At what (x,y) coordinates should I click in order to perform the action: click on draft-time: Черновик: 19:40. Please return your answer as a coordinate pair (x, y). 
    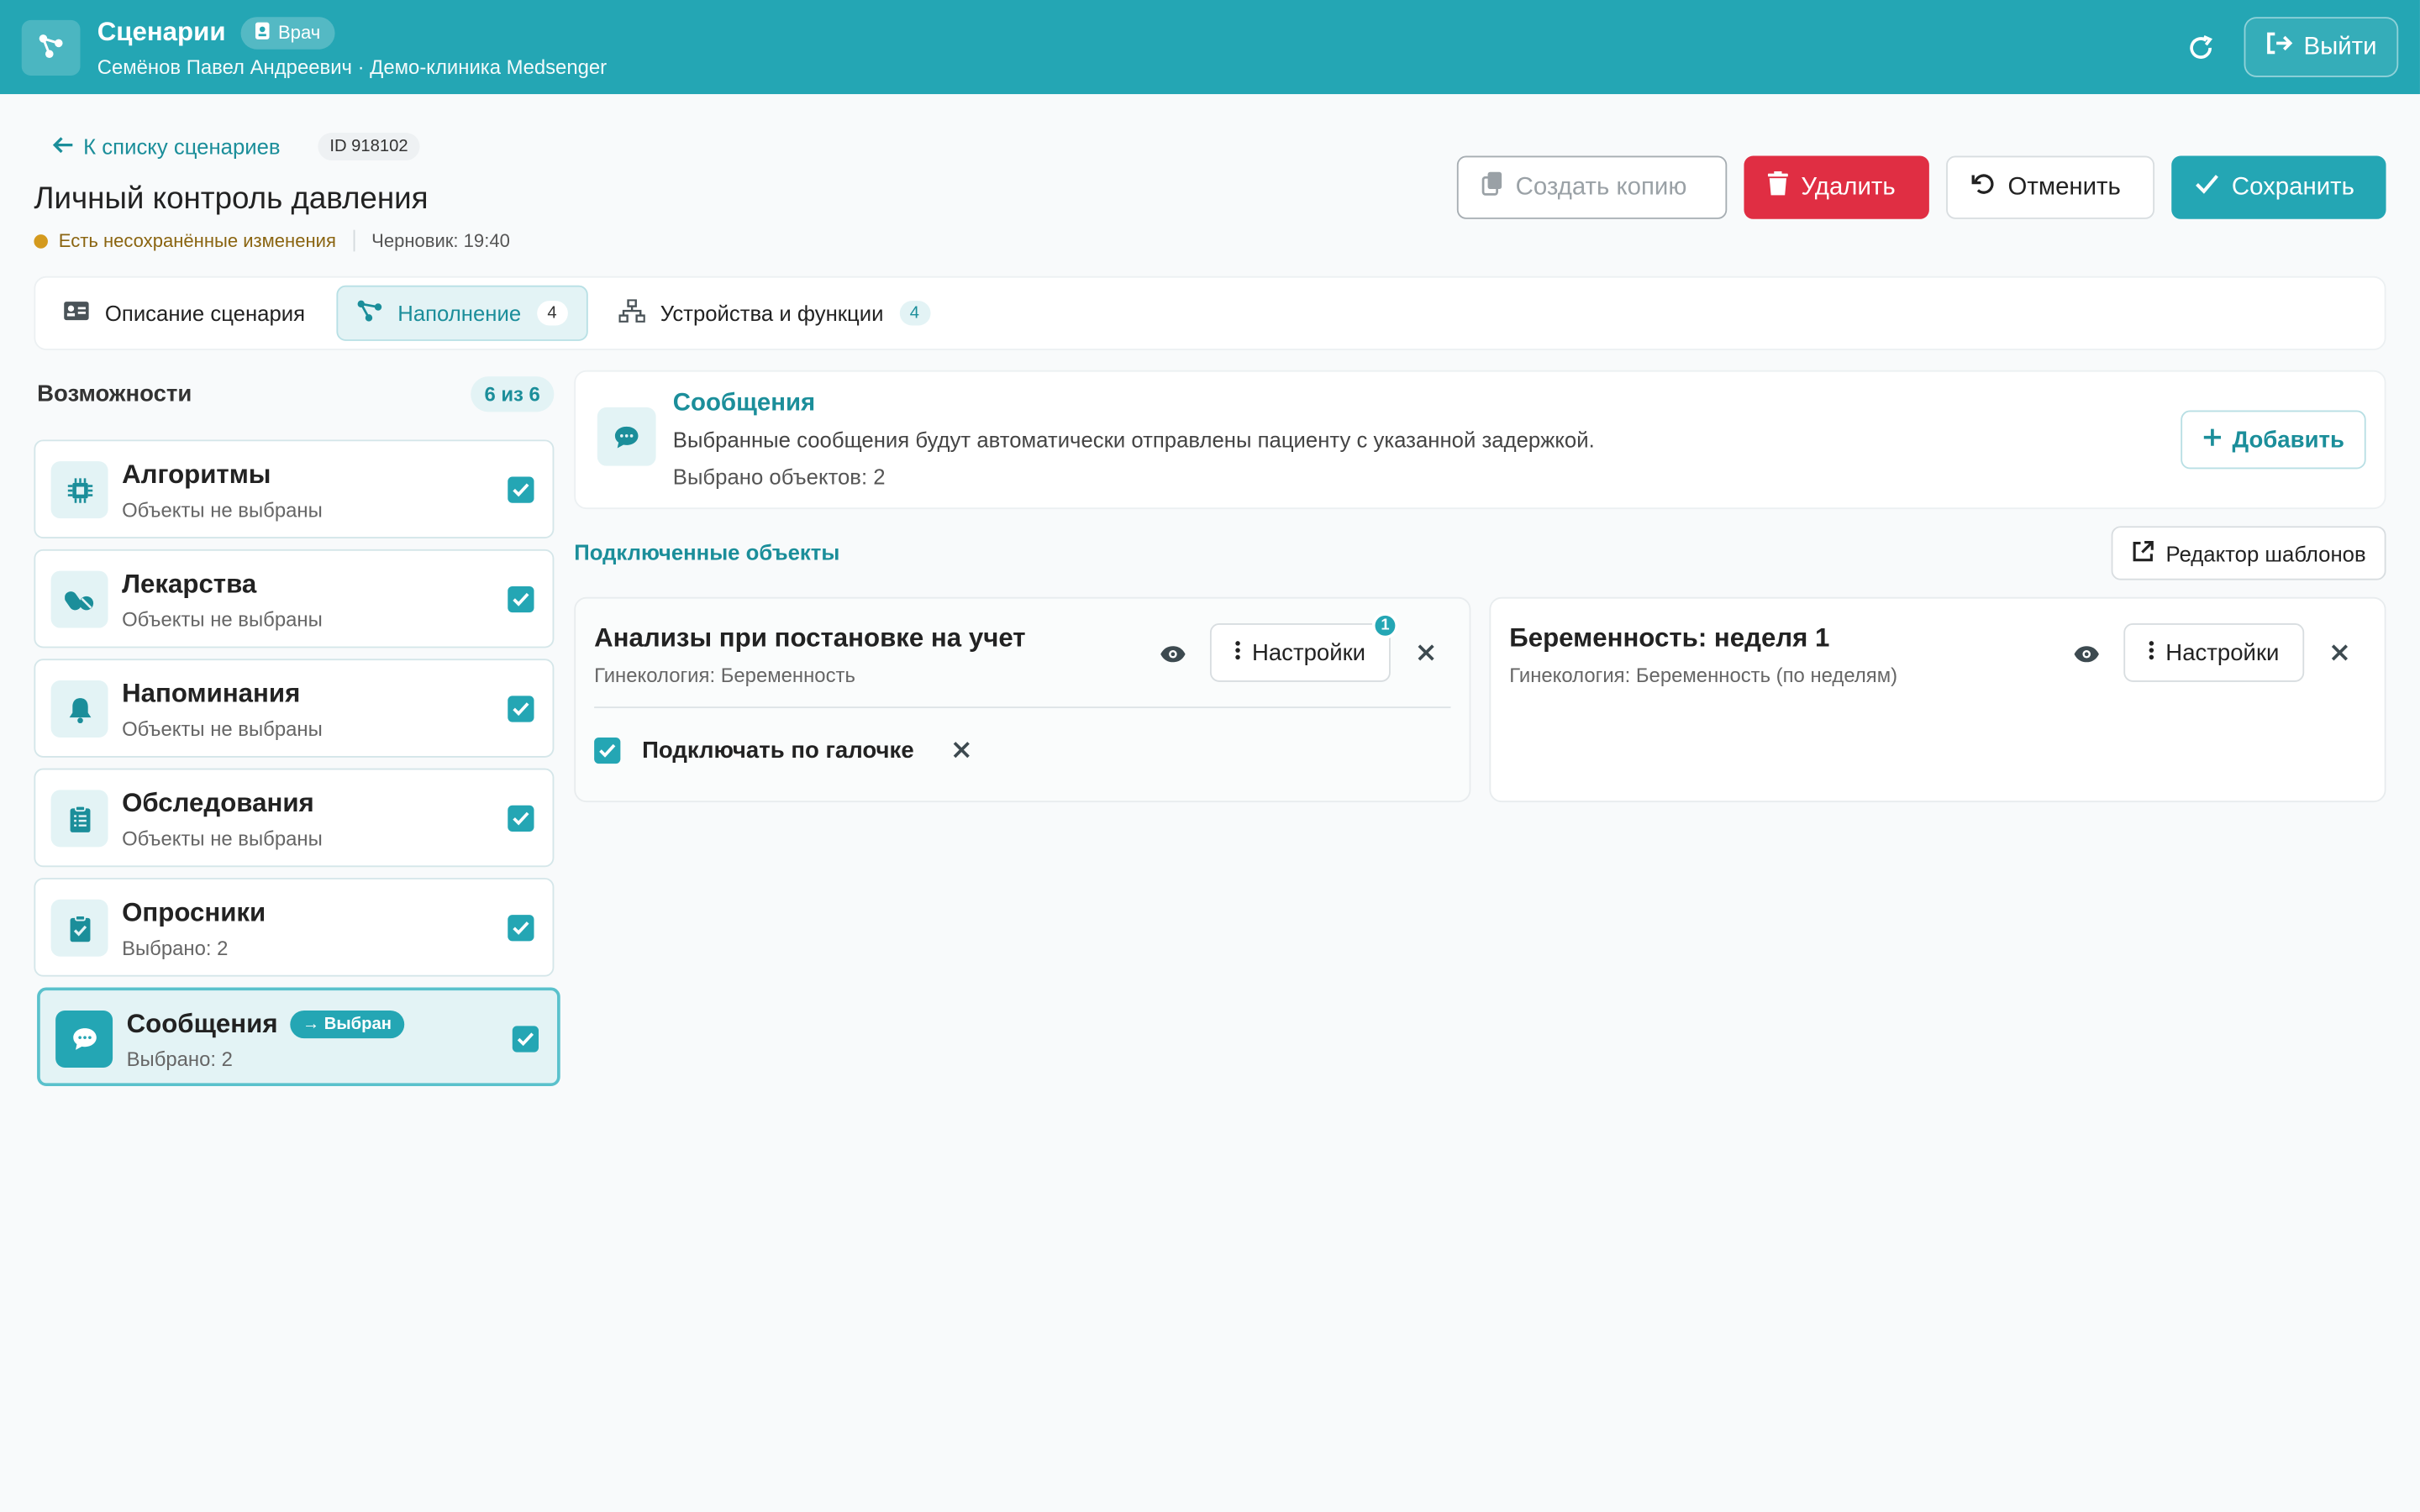
    Looking at the image, I should click on (440, 240).